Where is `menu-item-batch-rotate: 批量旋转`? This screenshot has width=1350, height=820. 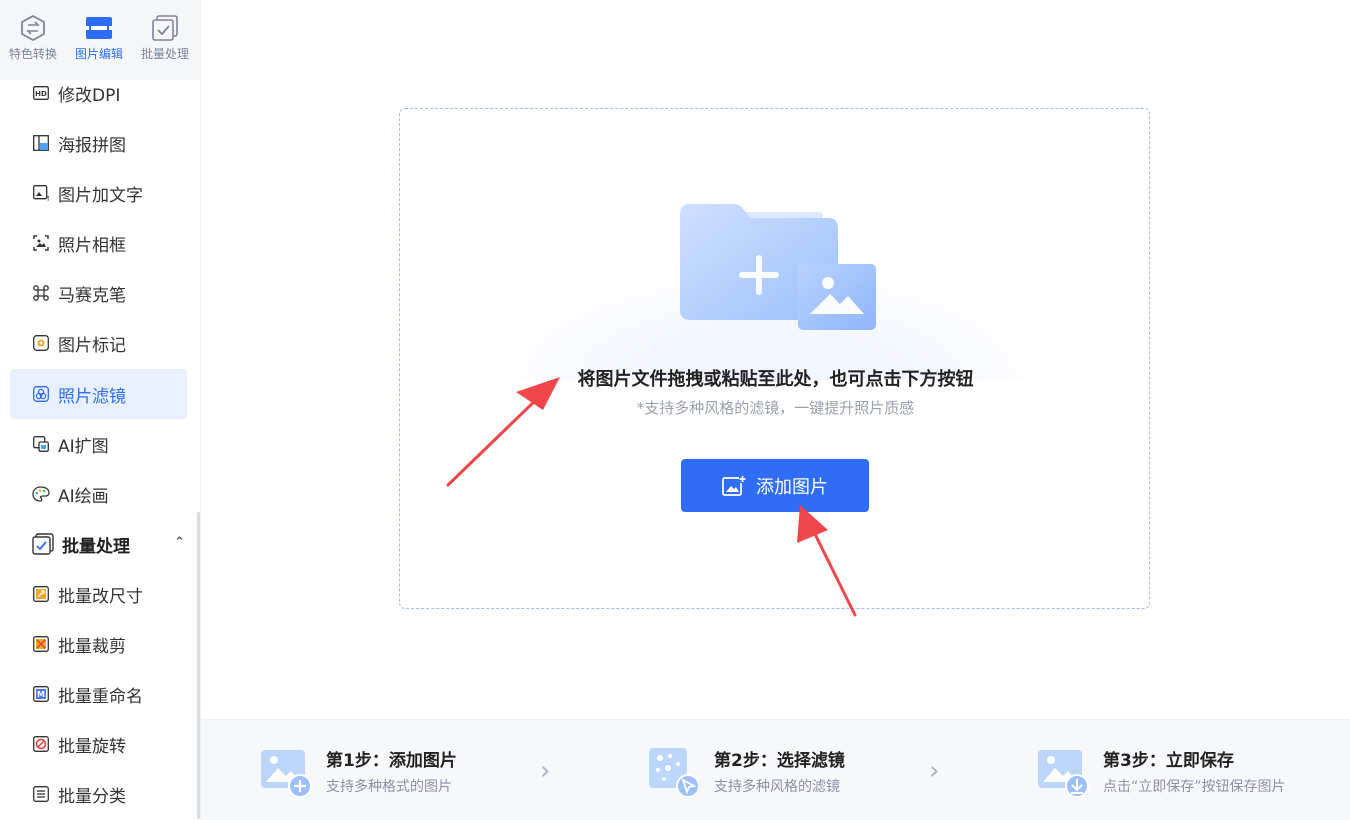 menu-item-batch-rotate: 批量旋转 is located at coordinates (98, 744).